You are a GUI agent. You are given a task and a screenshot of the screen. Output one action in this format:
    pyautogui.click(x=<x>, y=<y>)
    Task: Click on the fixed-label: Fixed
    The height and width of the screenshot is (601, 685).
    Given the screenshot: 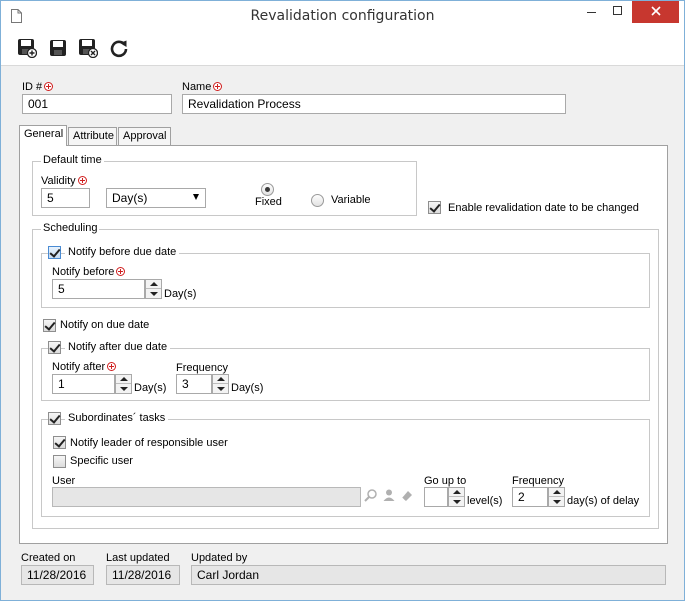 What is the action you would take?
    pyautogui.click(x=268, y=202)
    